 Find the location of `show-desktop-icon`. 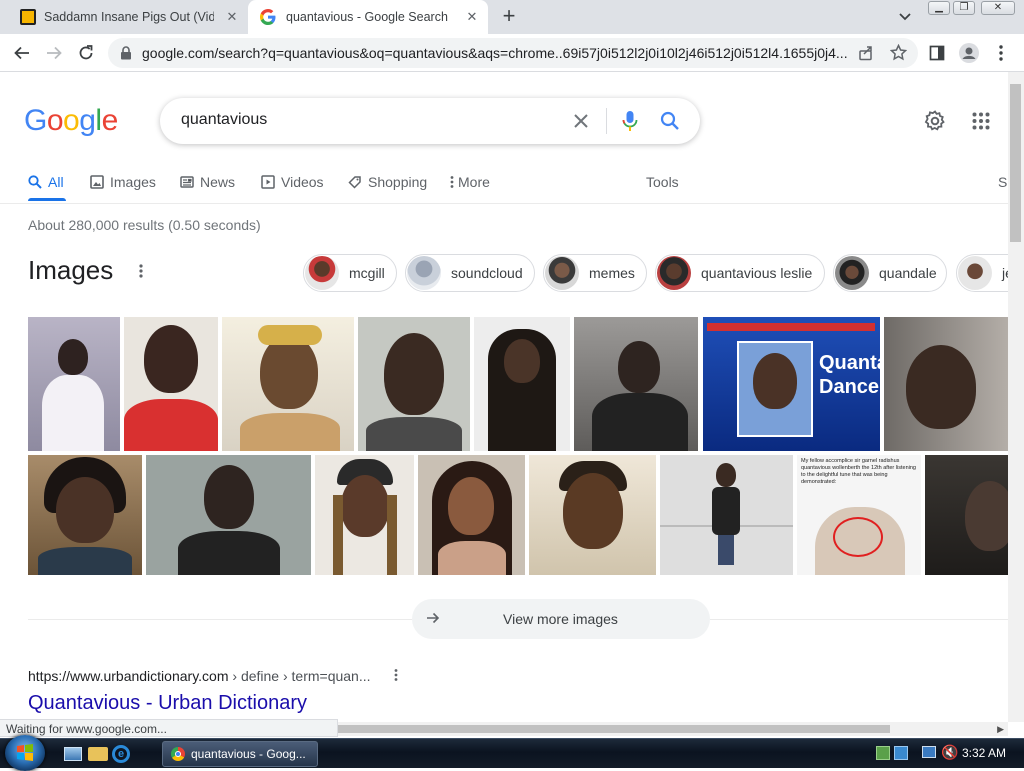

show-desktop-icon is located at coordinates (73, 754).